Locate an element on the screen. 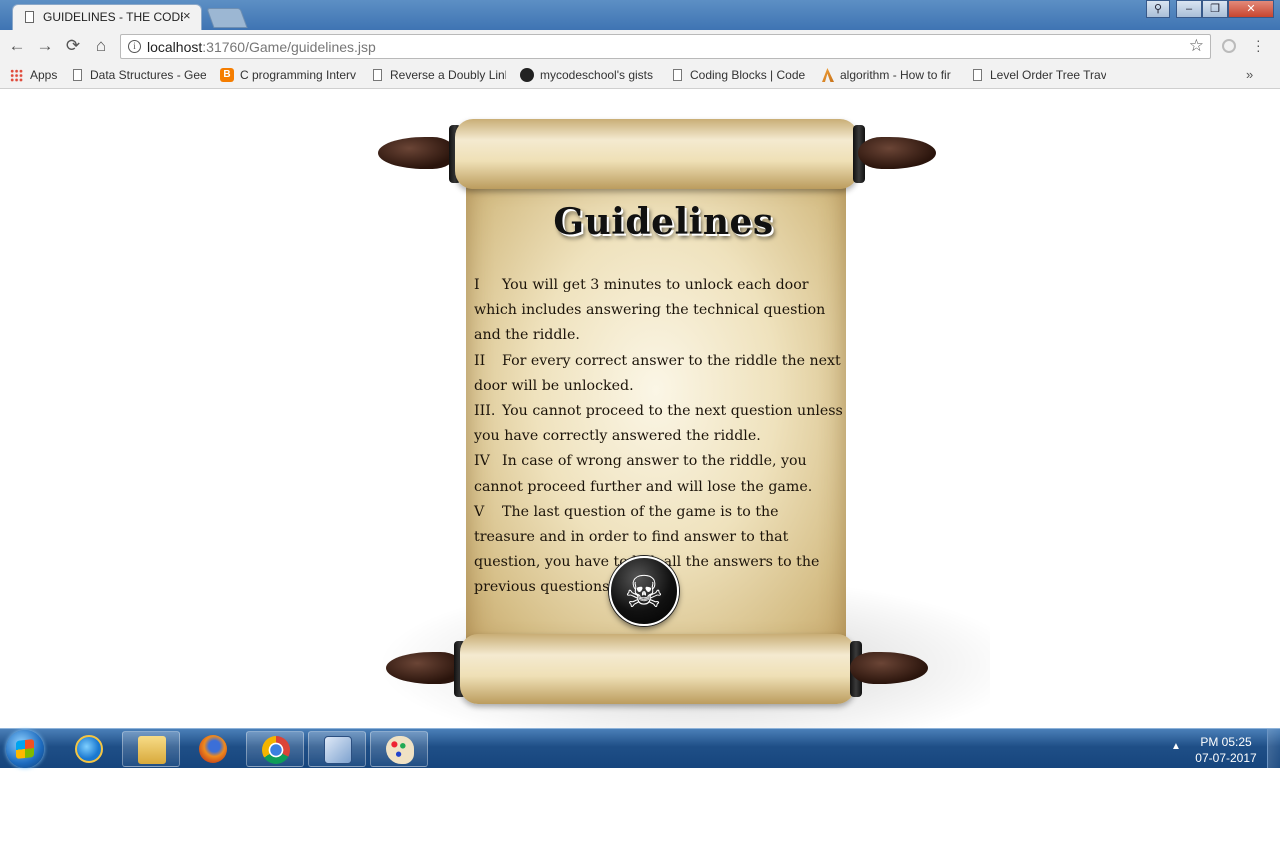 This screenshot has width=1280, height=846. info-icon: i is located at coordinates (134, 46).